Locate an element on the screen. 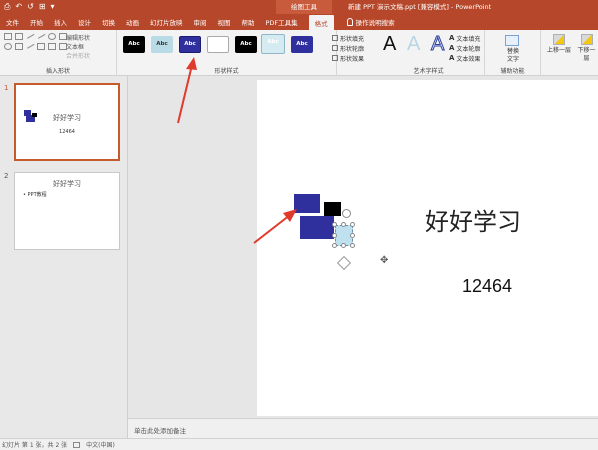 This screenshot has height=450, width=598. text-outline-button: A 文本轮廓 is located at coordinates (464, 48).